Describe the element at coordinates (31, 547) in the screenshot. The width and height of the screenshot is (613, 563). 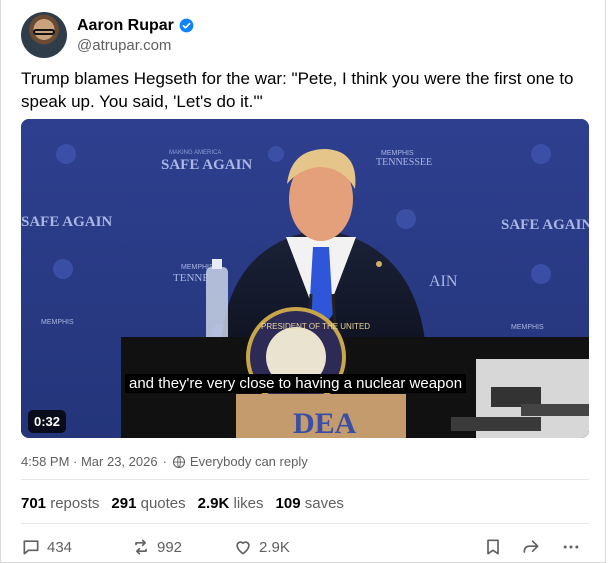
I see `reply-icon` at that location.